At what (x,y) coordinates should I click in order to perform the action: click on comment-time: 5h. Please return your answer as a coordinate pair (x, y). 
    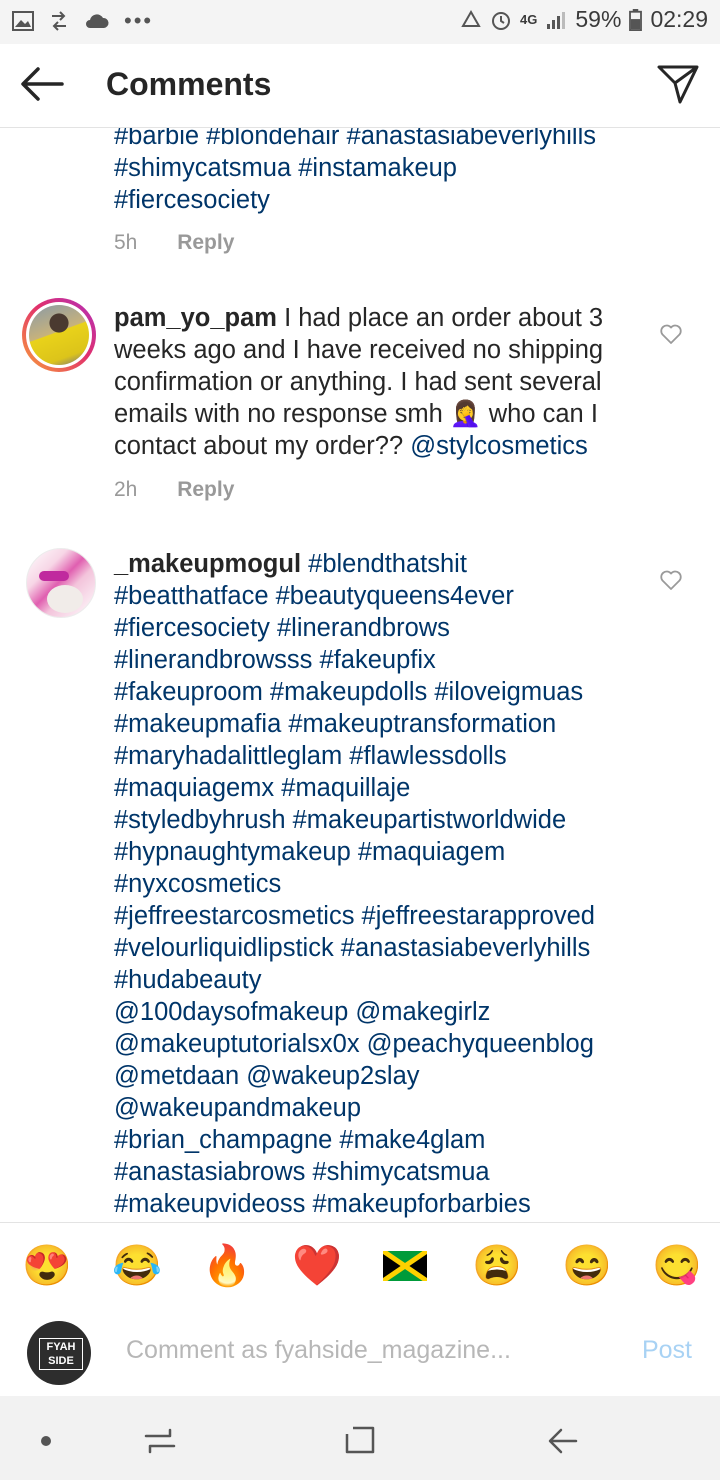
    Looking at the image, I should click on (126, 242).